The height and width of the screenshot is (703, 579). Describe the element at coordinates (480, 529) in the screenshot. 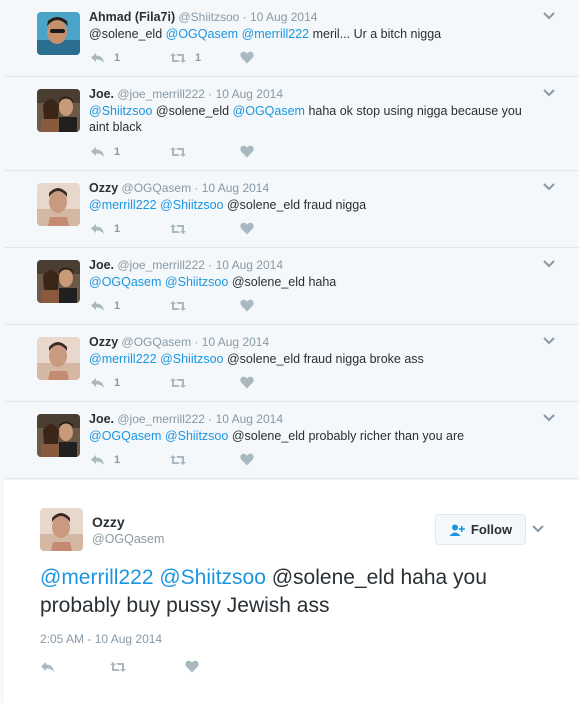

I see `follow-button: Follow` at that location.